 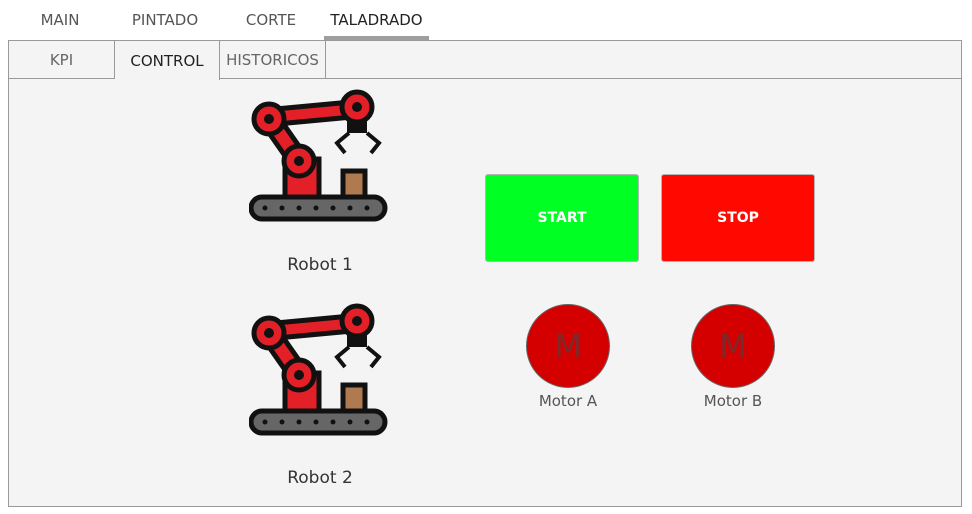 What do you see at coordinates (568, 401) in the screenshot?
I see `motor-a-label: Motor A` at bounding box center [568, 401].